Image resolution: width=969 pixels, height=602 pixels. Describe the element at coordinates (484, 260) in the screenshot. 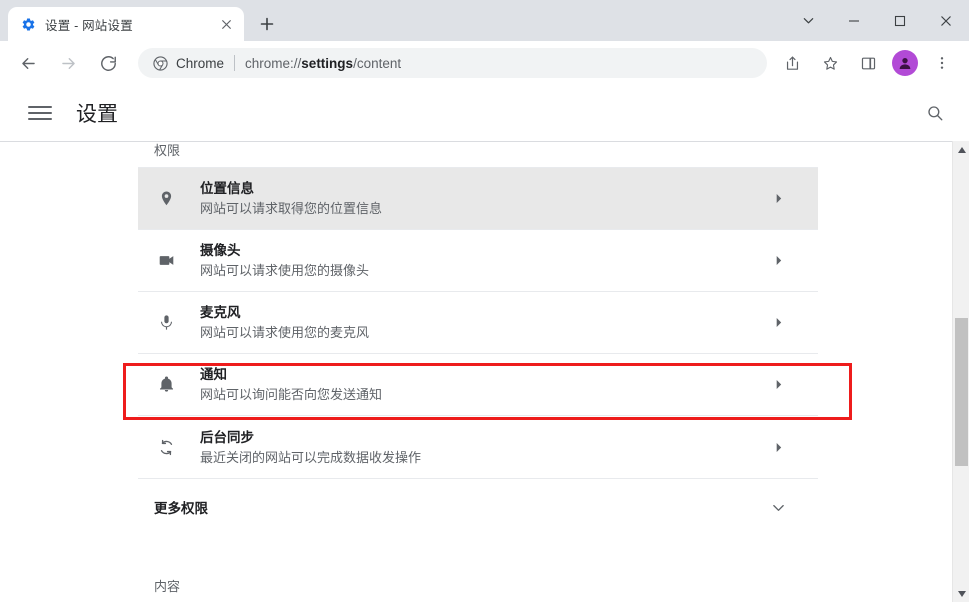

I see `permission-row-text: 摄像头 网站可以请求使用您的摄像头` at that location.